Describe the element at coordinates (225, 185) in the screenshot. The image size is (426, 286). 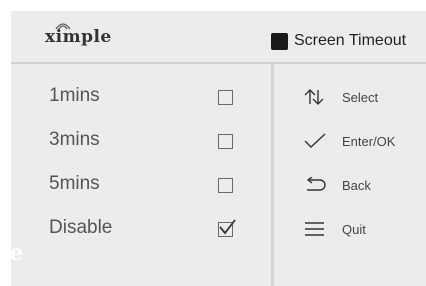
I see `option-5mins-checkbox` at that location.